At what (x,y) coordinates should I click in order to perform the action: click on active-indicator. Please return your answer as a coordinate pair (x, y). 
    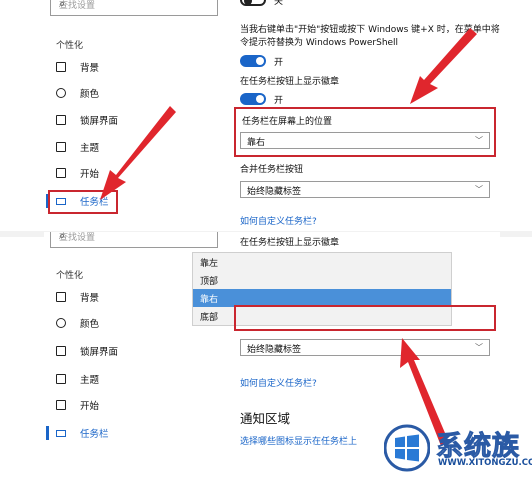
    Looking at the image, I should click on (47, 433).